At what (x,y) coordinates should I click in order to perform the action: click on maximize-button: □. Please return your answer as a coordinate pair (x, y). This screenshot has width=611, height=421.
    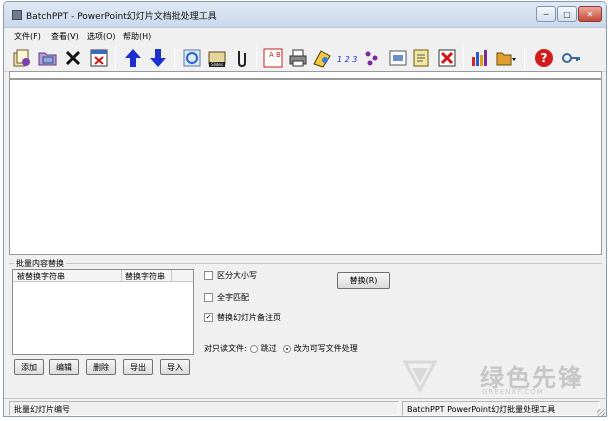
    Looking at the image, I should click on (567, 14).